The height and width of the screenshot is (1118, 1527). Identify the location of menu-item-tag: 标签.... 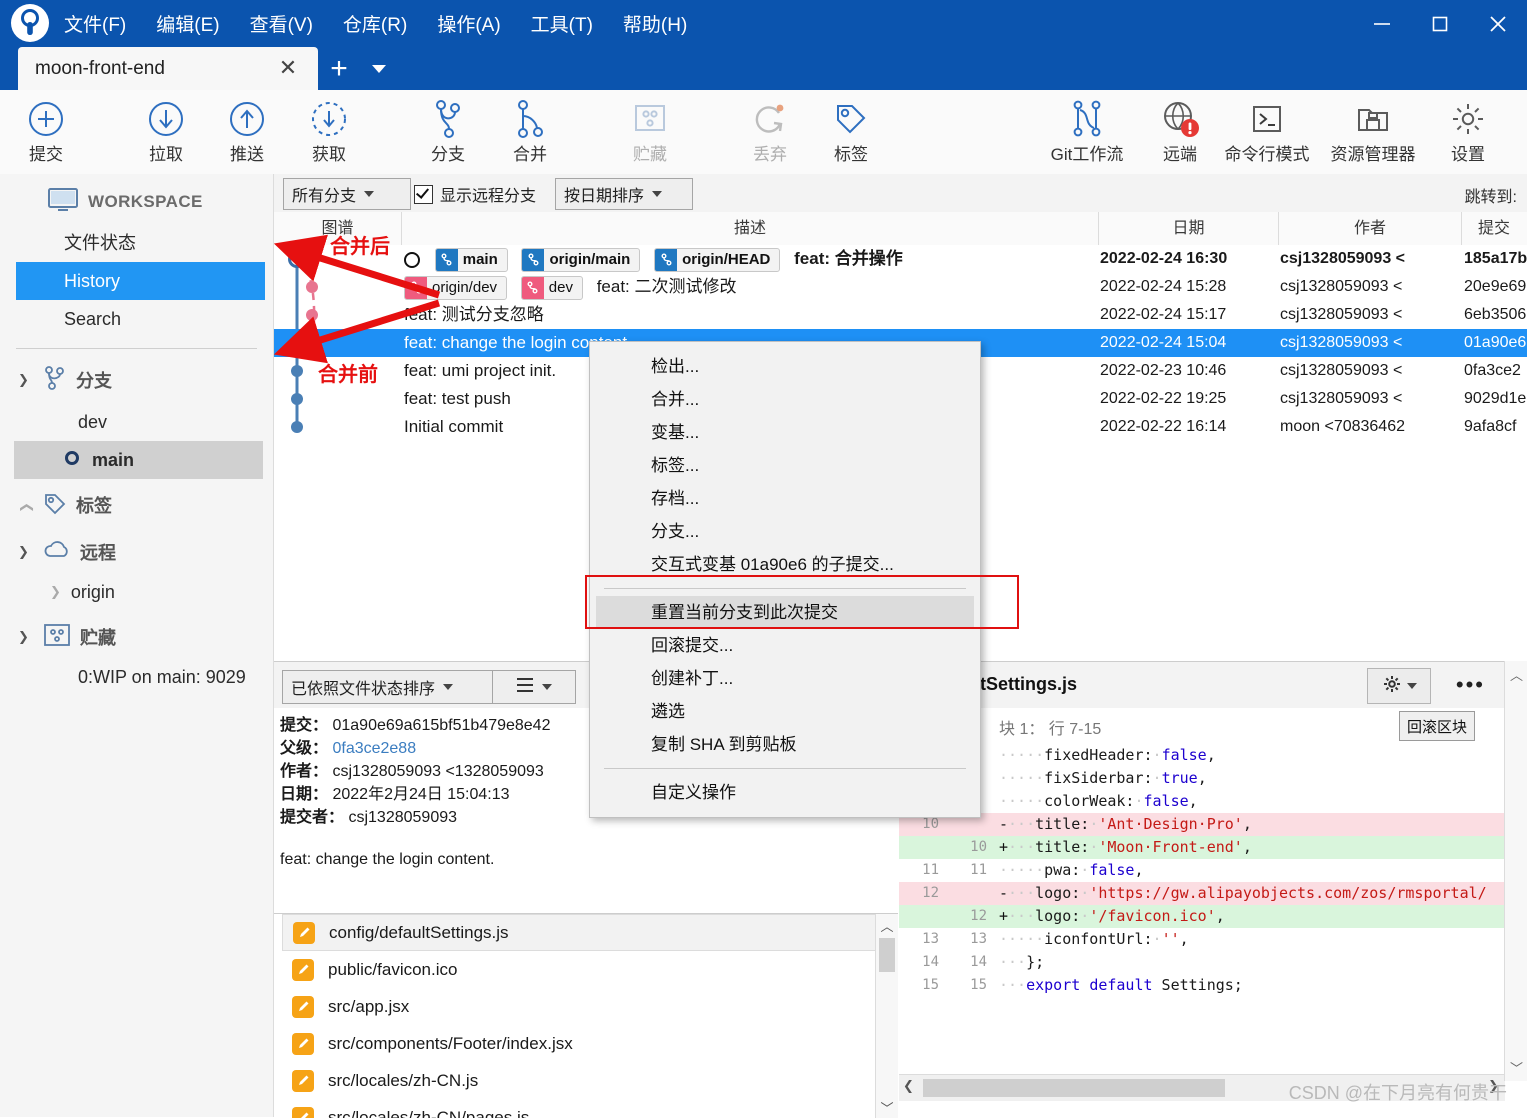
(785, 465).